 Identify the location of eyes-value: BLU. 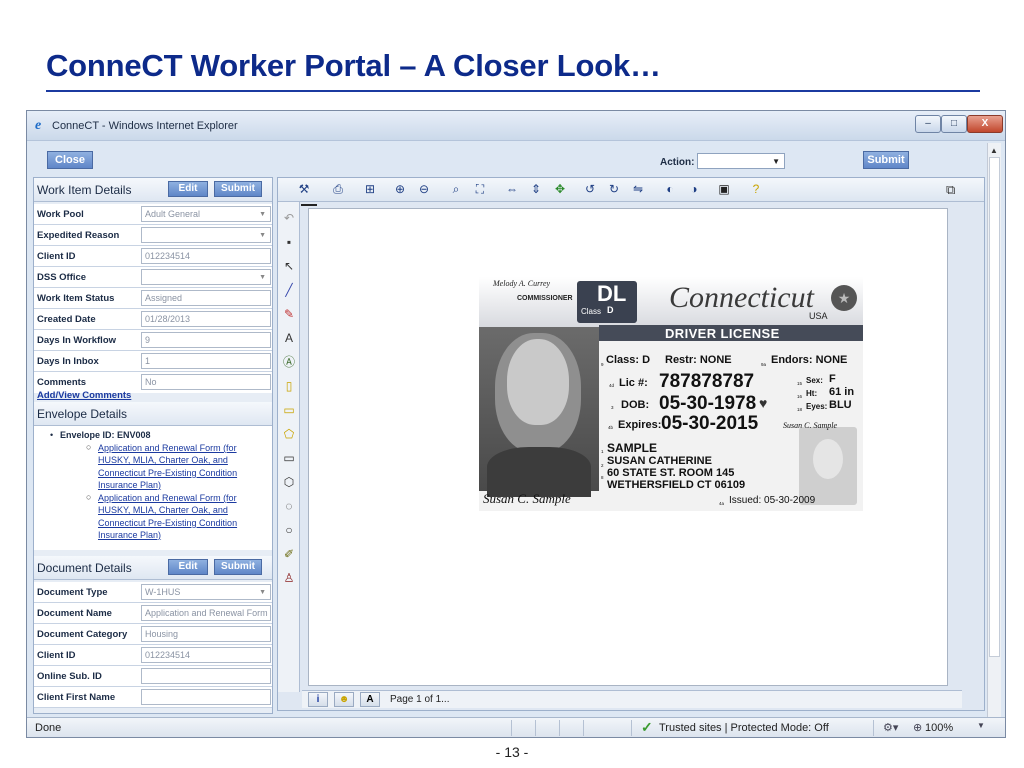
(840, 405).